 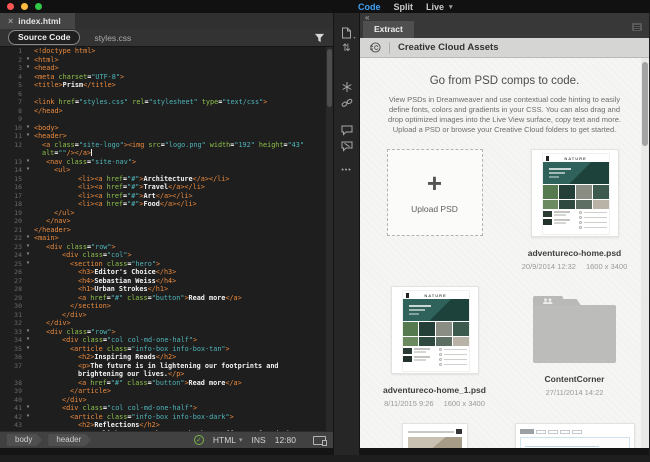 I want to click on code-line: 24 ▼ <div class="col">, so click(x=166, y=255).